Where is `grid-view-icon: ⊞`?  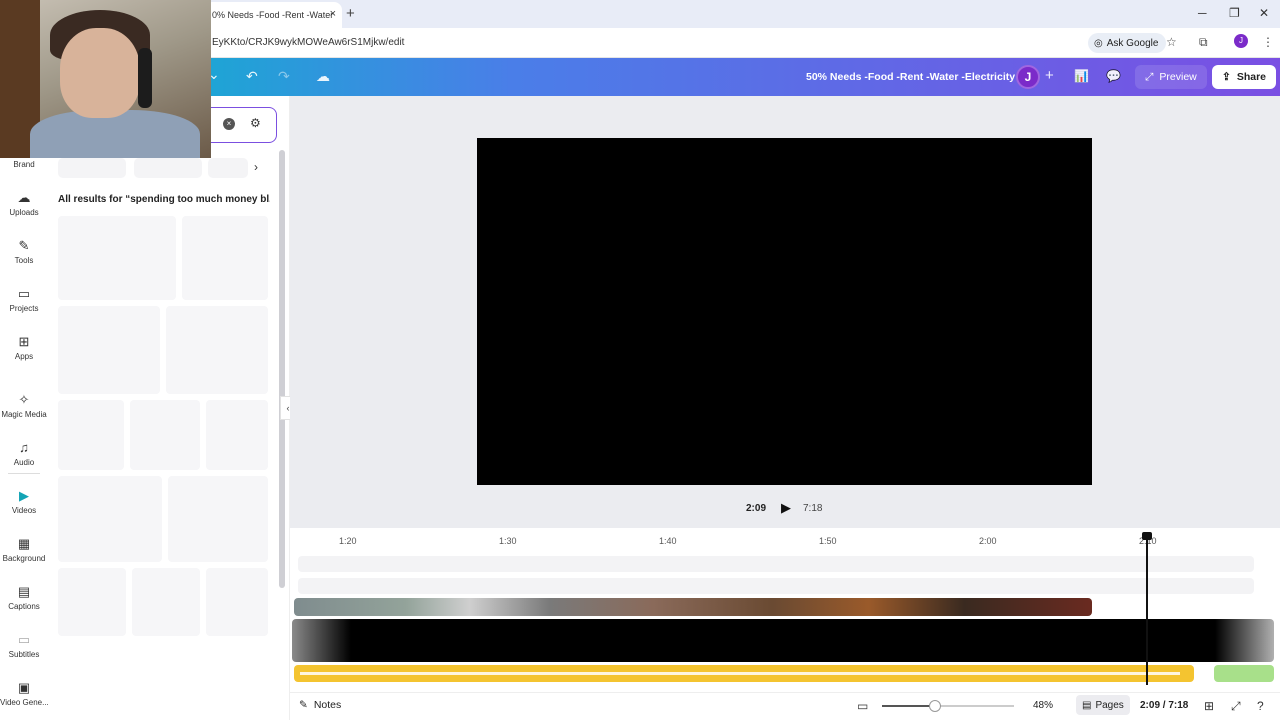
grid-view-icon: ⊞ is located at coordinates (1209, 706).